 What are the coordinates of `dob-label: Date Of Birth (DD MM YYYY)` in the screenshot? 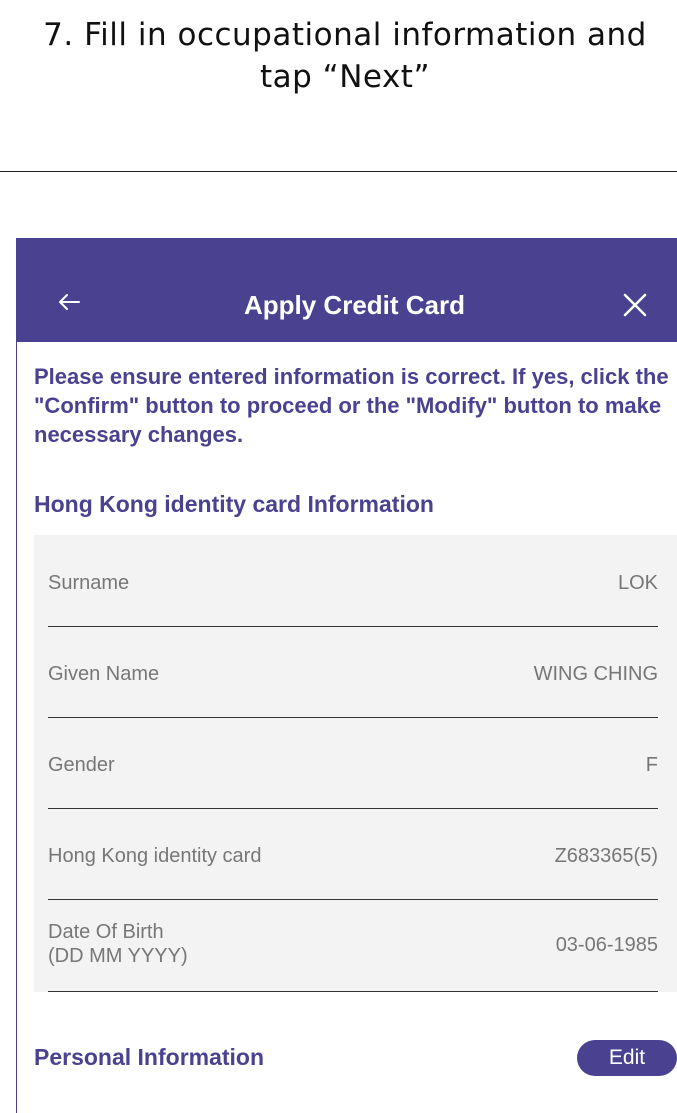 It's located at (118, 944).